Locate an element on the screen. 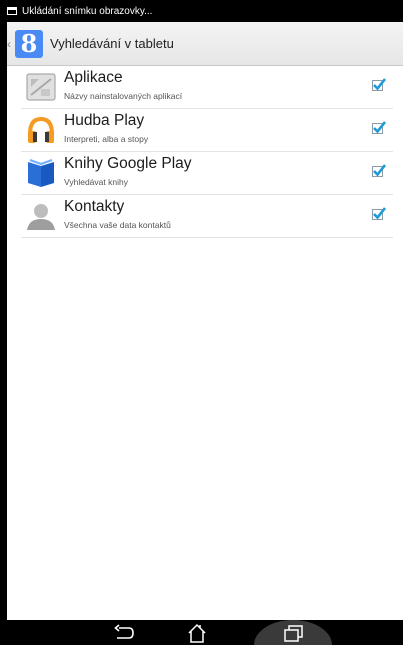 The width and height of the screenshot is (403, 645). screenshot-notification-icon is located at coordinates (12, 11).